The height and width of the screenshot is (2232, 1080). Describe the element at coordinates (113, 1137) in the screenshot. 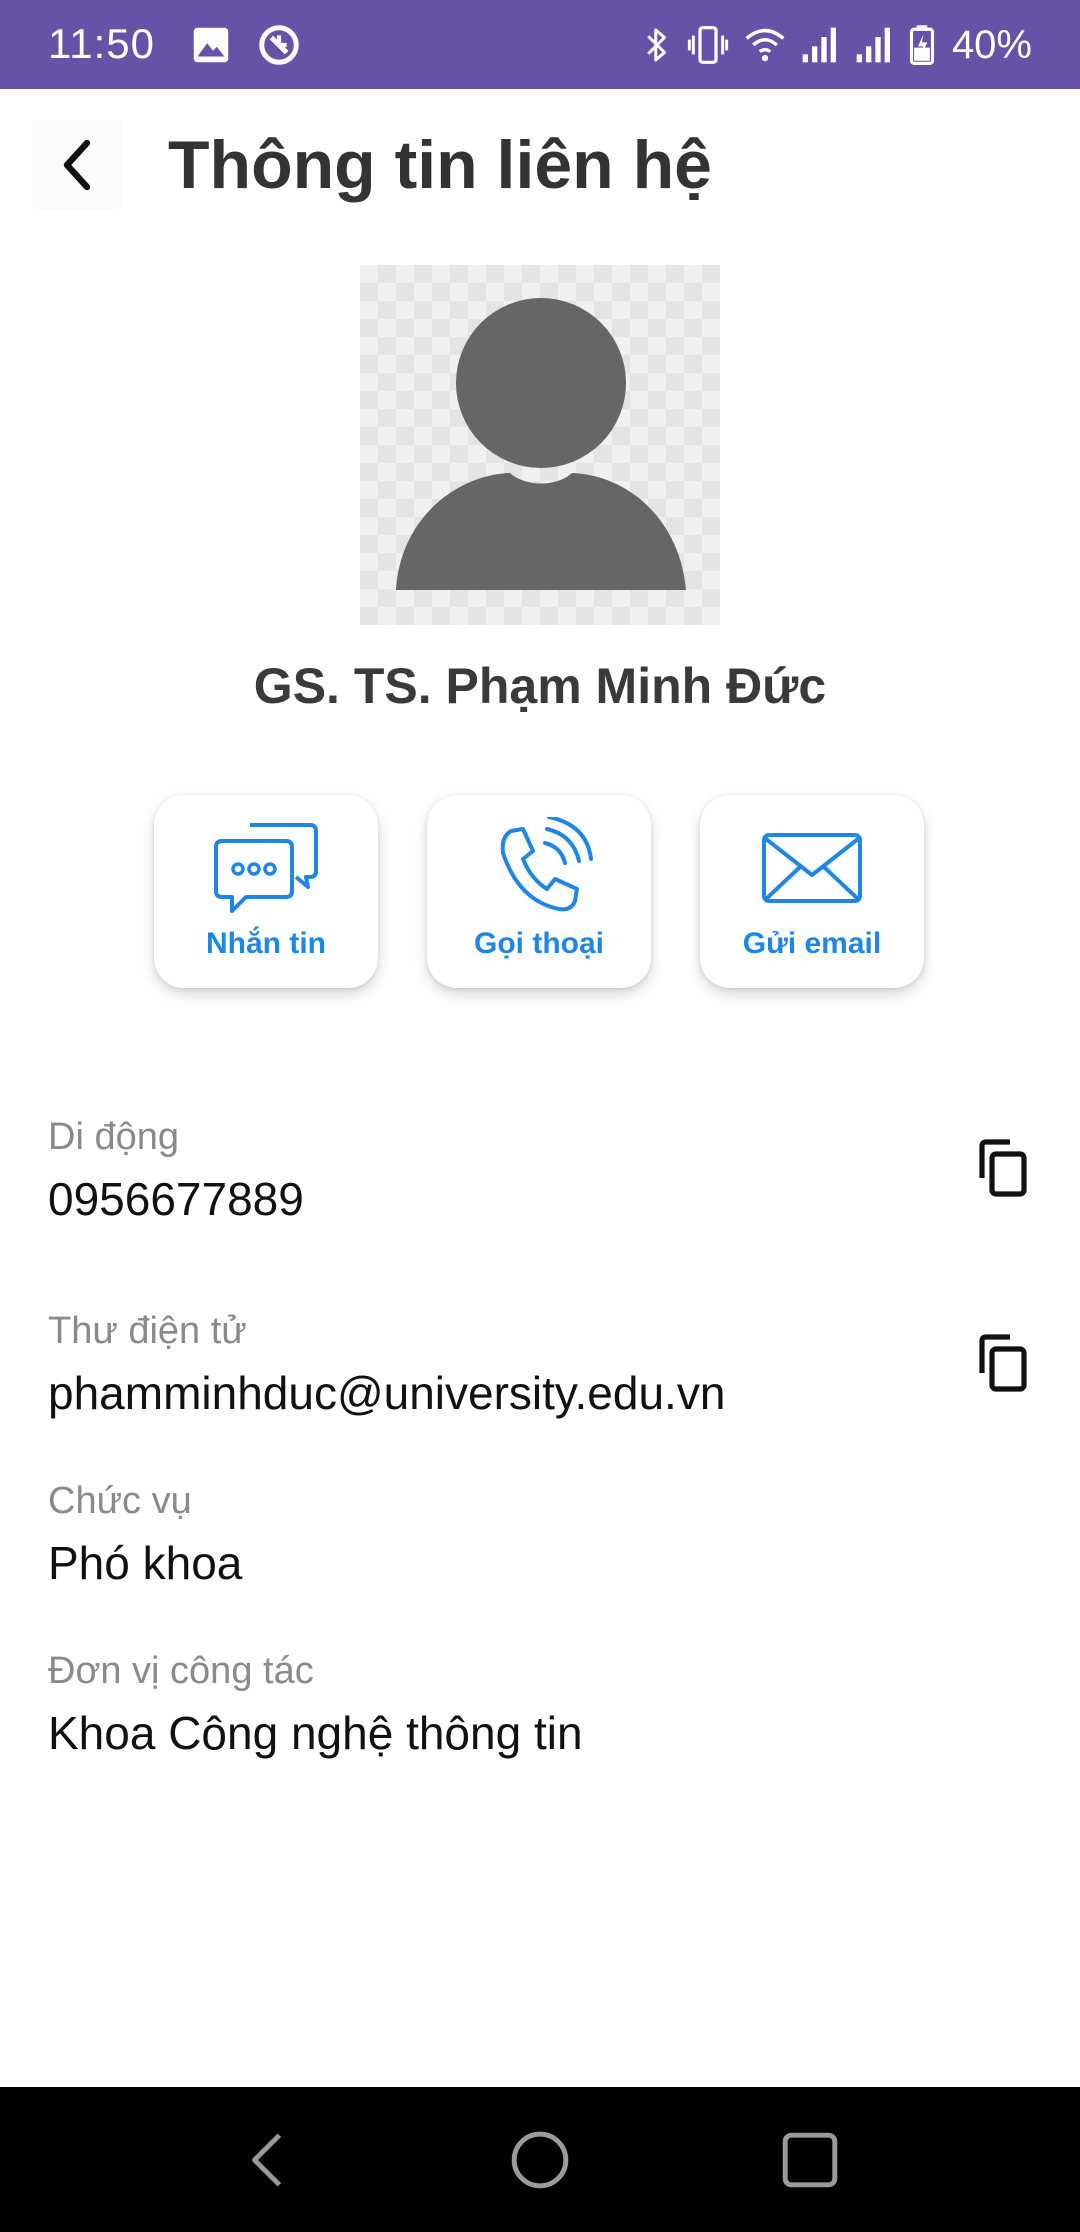

I see `mobile-label: Di động` at that location.